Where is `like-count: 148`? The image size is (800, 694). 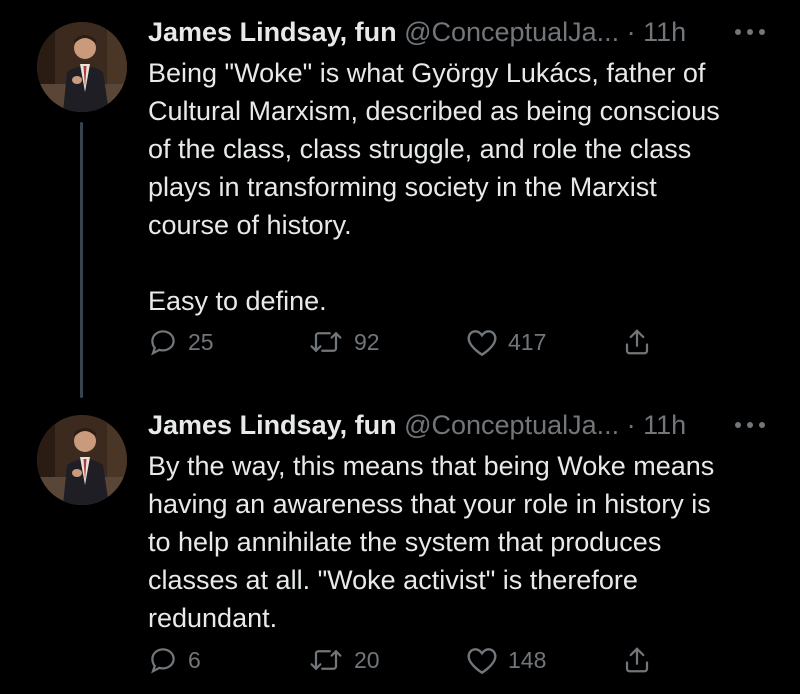 like-count: 148 is located at coordinates (527, 659).